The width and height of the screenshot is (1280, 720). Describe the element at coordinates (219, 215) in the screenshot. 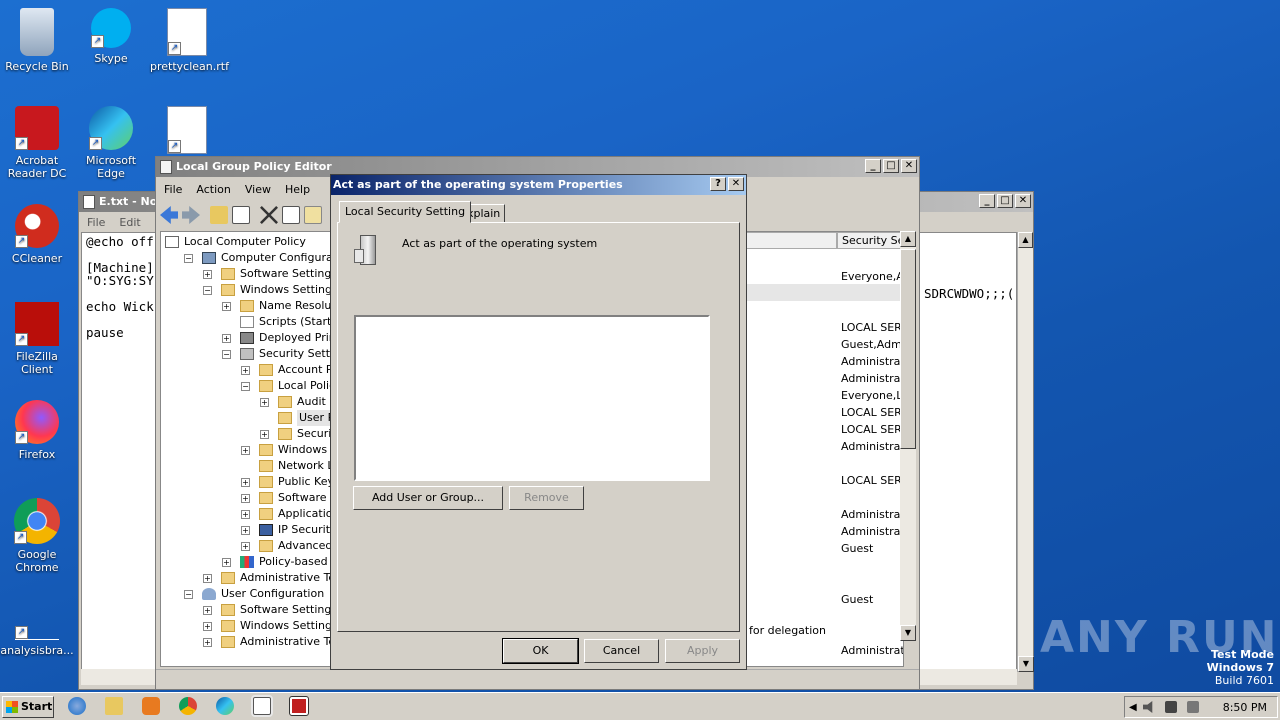

I see `up-folder-icon` at that location.